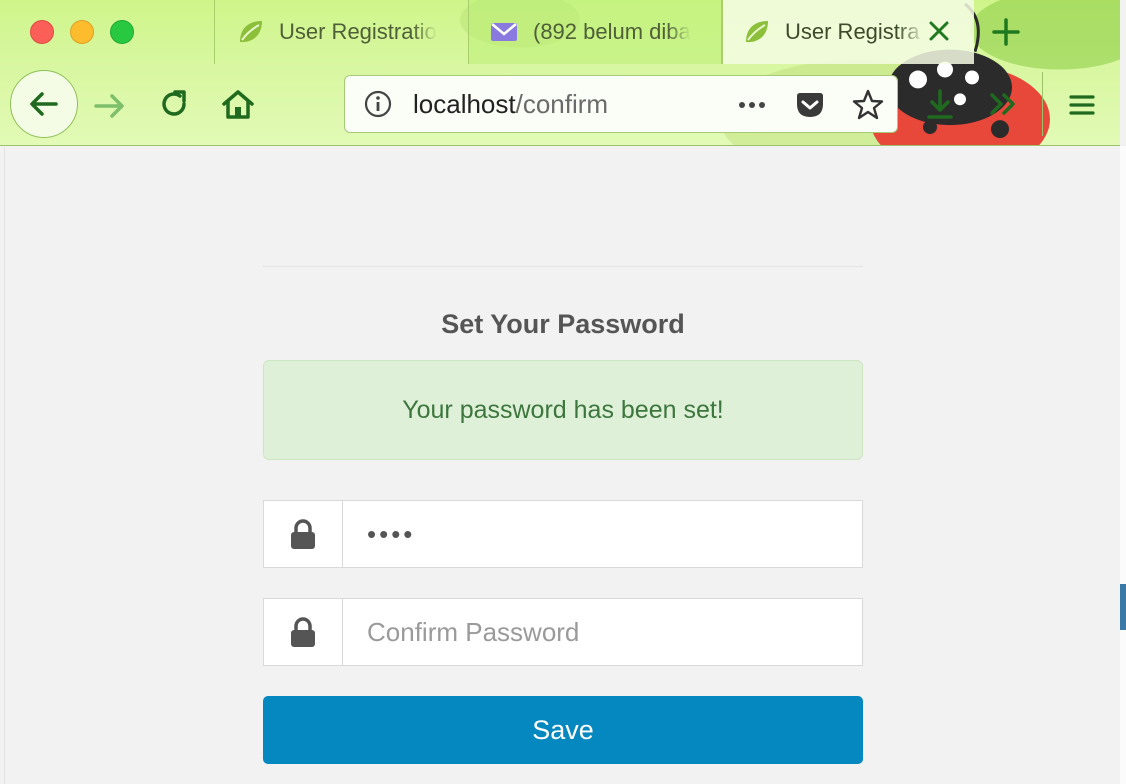 The height and width of the screenshot is (784, 1126). I want to click on confirm-password-addon, so click(303, 632).